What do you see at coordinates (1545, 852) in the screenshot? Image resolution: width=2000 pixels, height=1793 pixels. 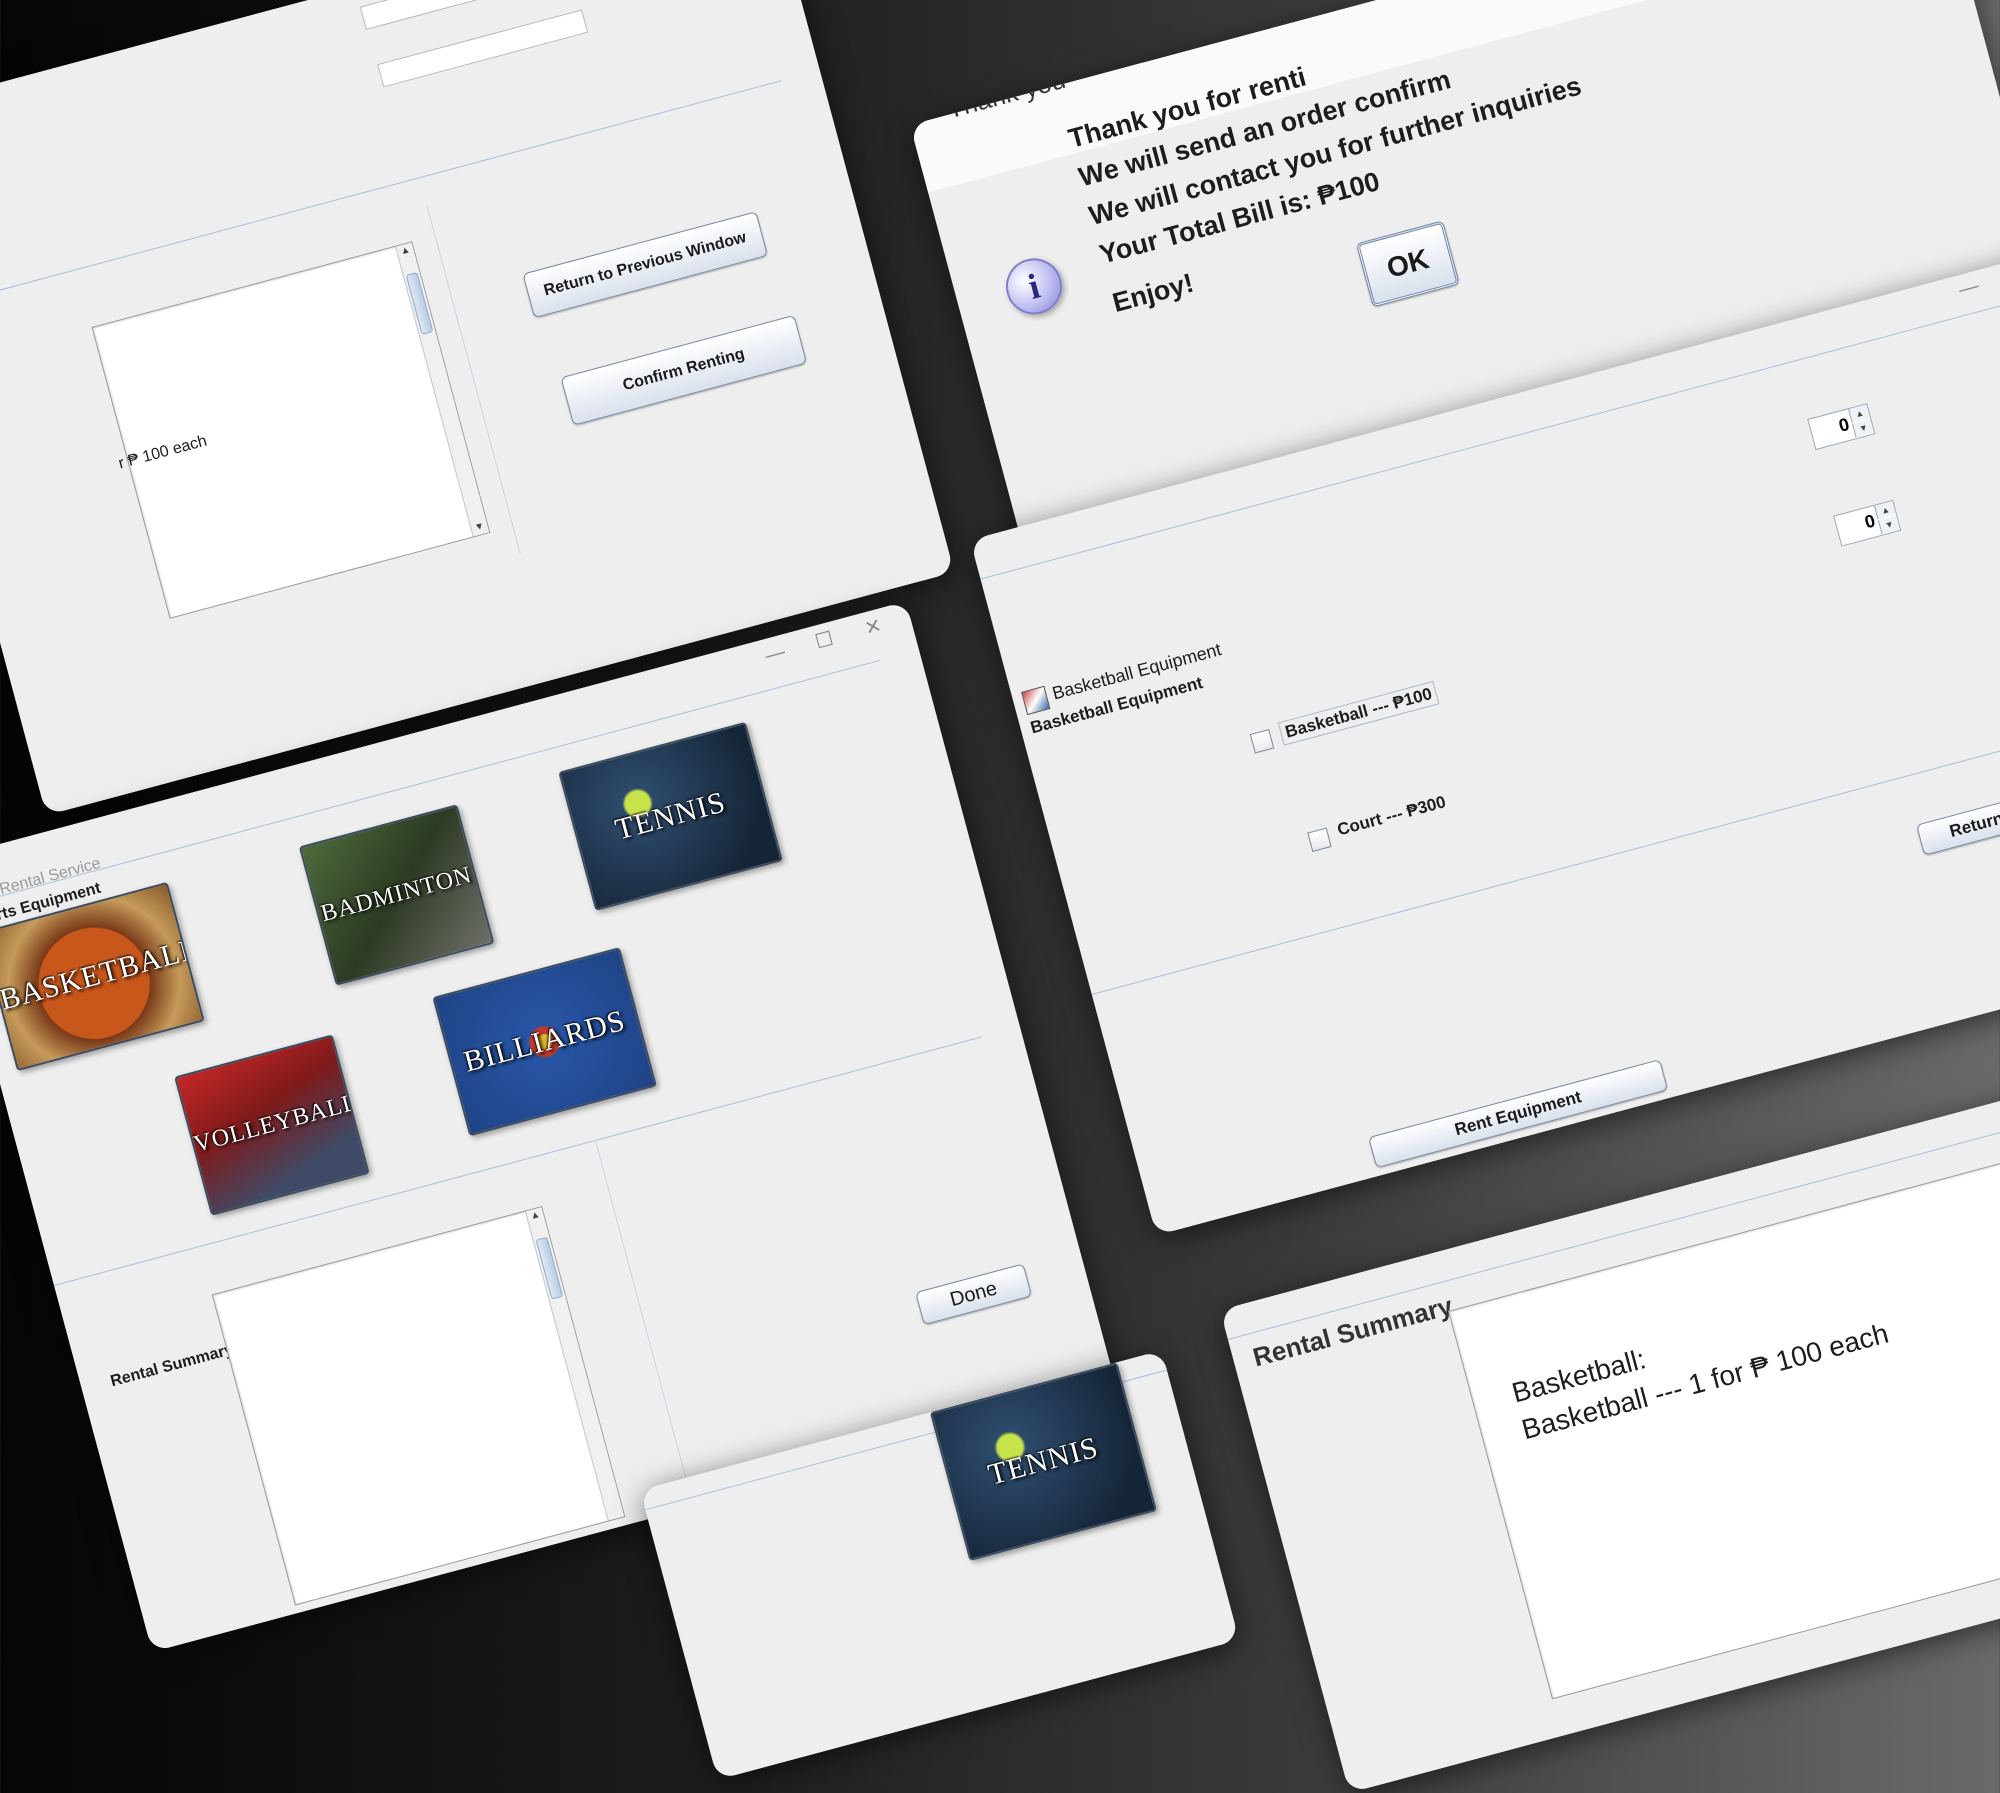 I see `group-line` at bounding box center [1545, 852].